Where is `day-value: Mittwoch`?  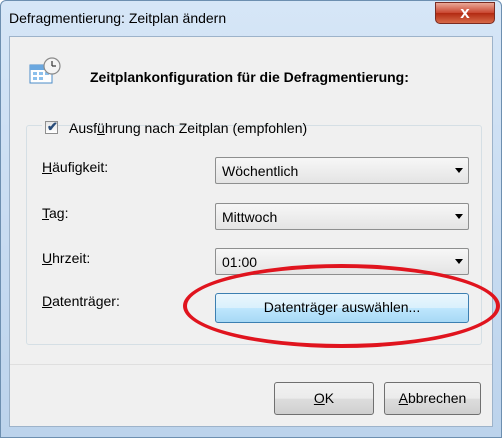
day-value: Mittwoch is located at coordinates (250, 217).